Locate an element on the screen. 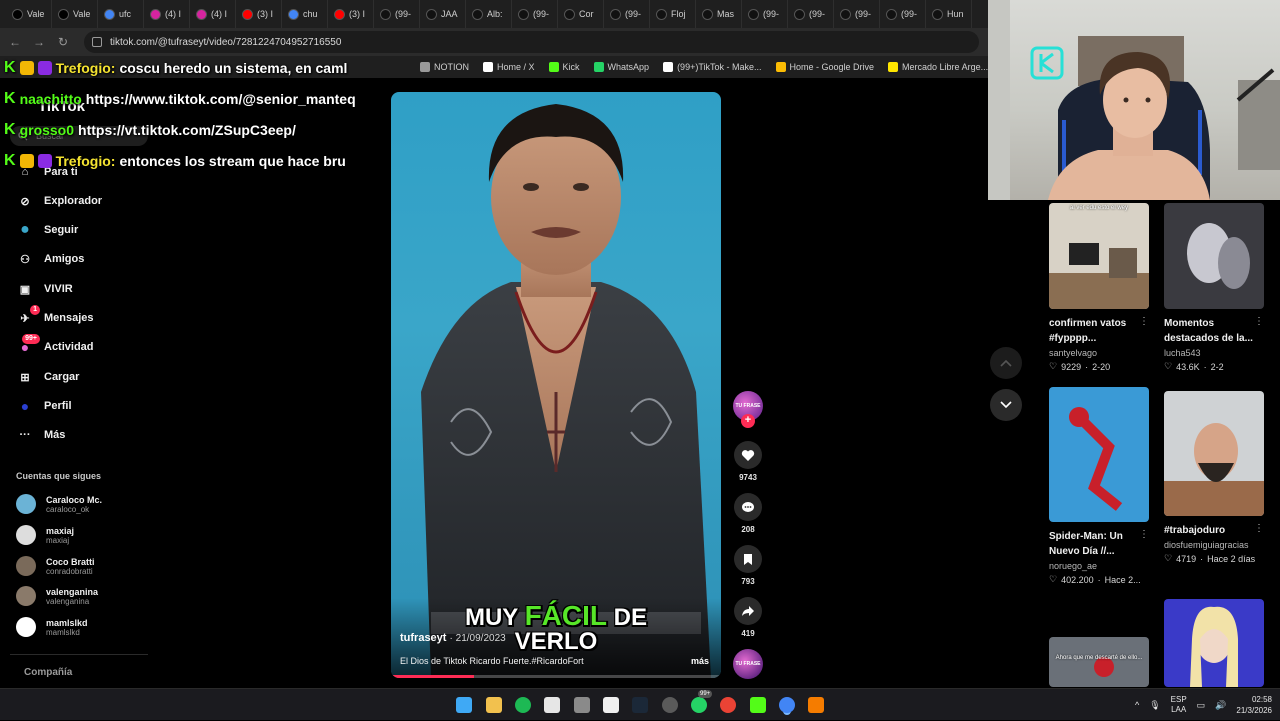 The image size is (1280, 721). sidebar-item-amigos: ⚇ Amigos is located at coordinates (50, 259).